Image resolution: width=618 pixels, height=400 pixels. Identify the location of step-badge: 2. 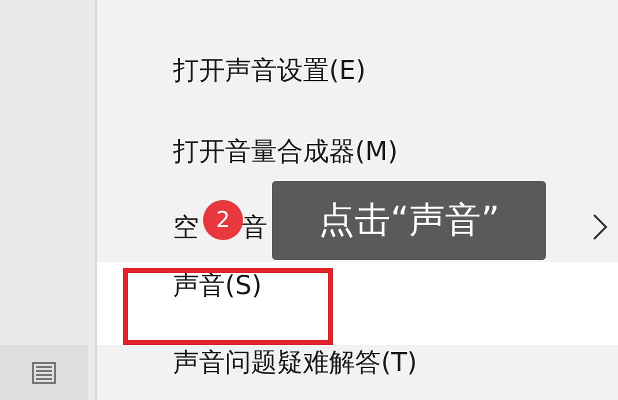
(223, 220).